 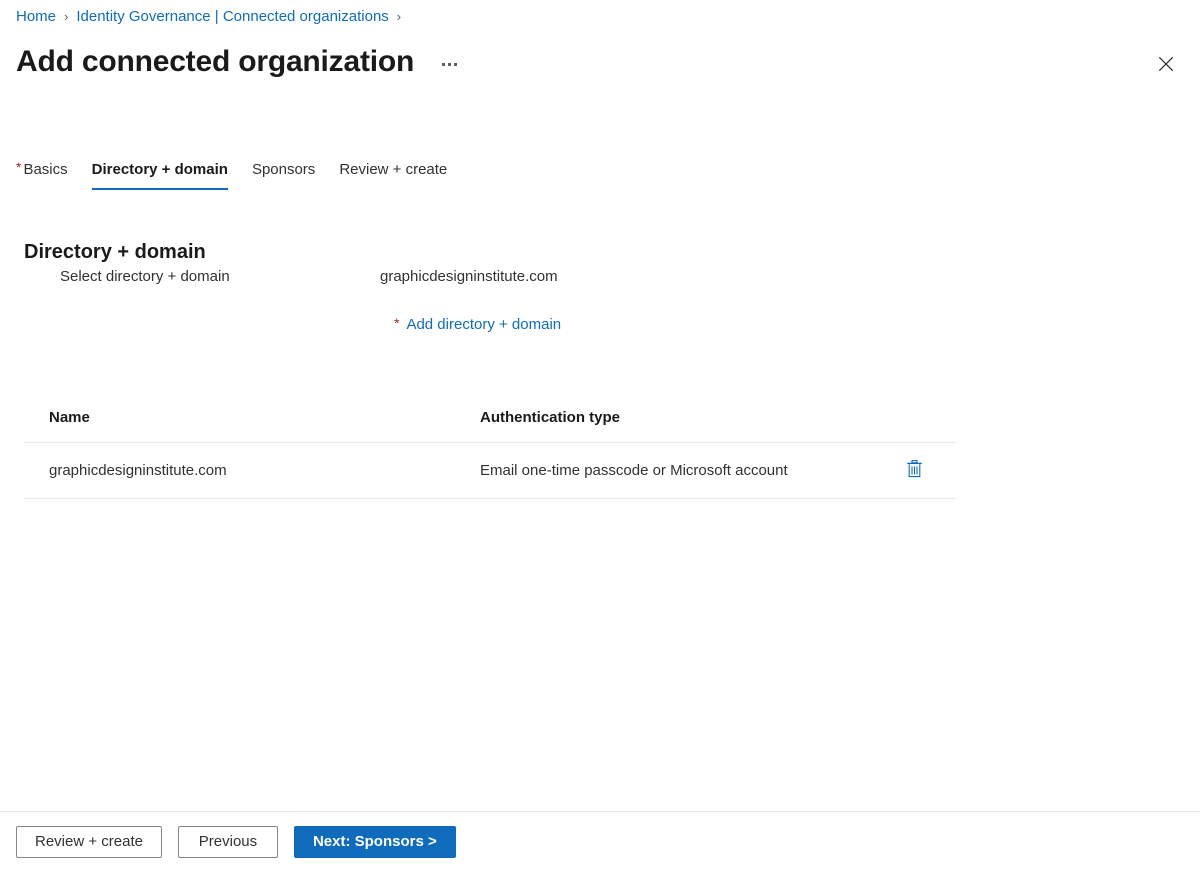 I want to click on select-directory-value: graphicdesigninstitute.com, so click(x=469, y=276).